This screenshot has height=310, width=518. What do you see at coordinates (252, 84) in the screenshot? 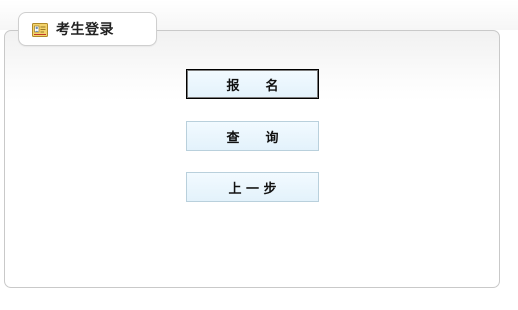
I see `register-button: 报 名` at bounding box center [252, 84].